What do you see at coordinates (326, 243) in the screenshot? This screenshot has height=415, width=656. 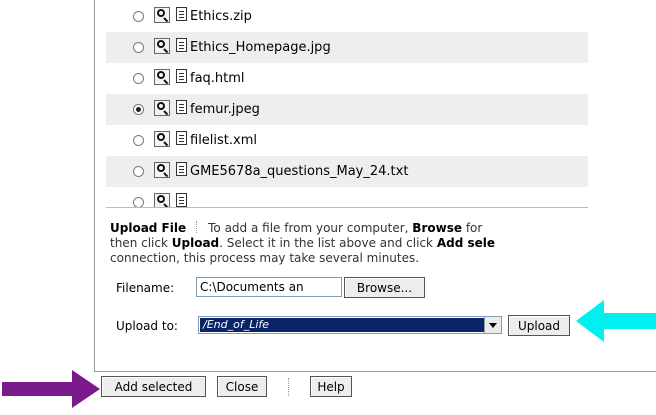 I see `instruction-text: . Select it in the list above and click` at bounding box center [326, 243].